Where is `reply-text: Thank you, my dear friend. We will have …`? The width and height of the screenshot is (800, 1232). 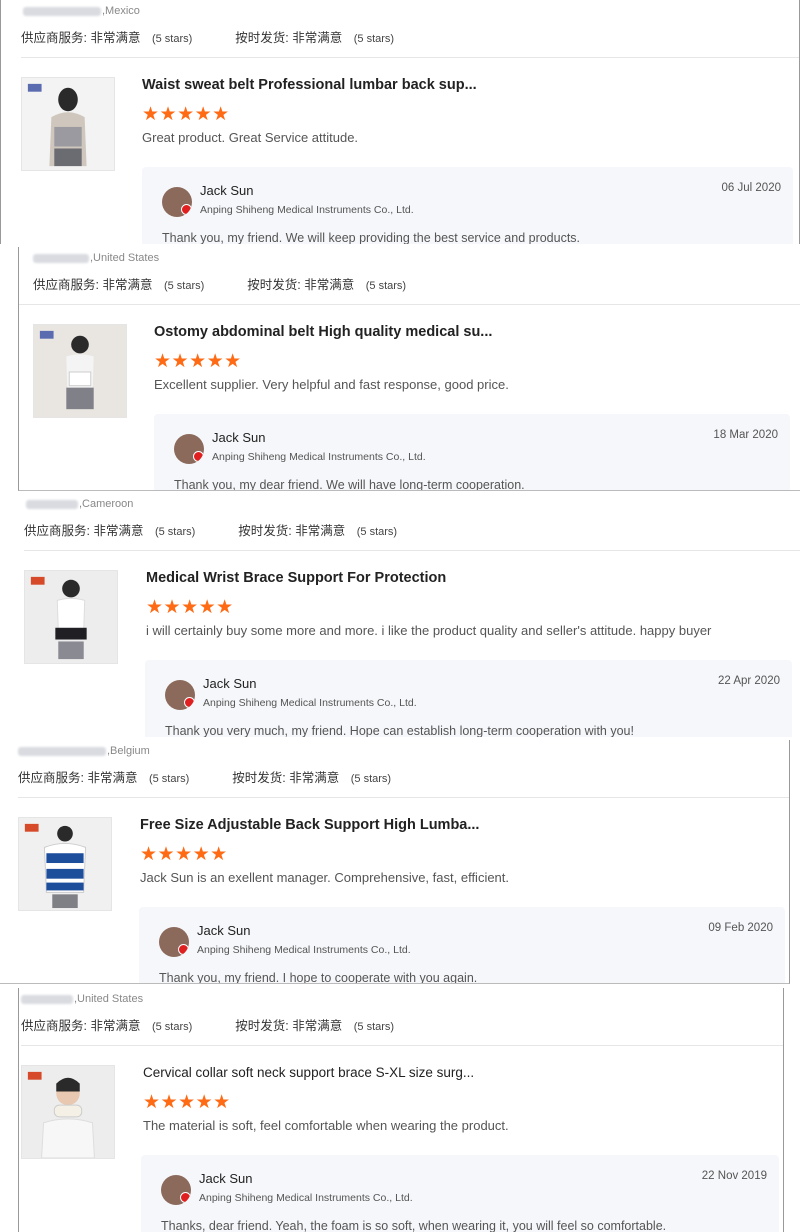 reply-text: Thank you, my dear friend. We will have … is located at coordinates (349, 484).